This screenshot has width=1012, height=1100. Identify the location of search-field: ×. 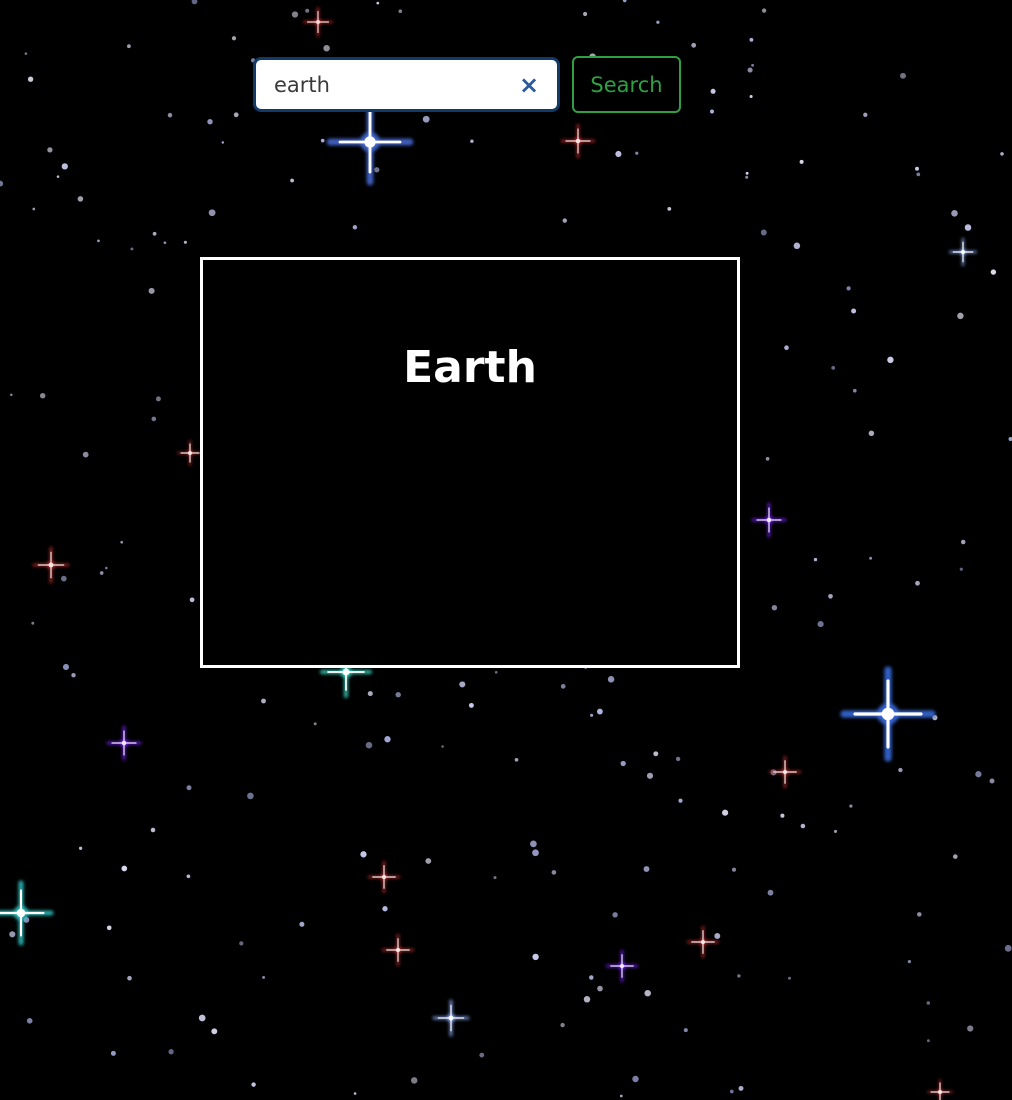
(406, 84).